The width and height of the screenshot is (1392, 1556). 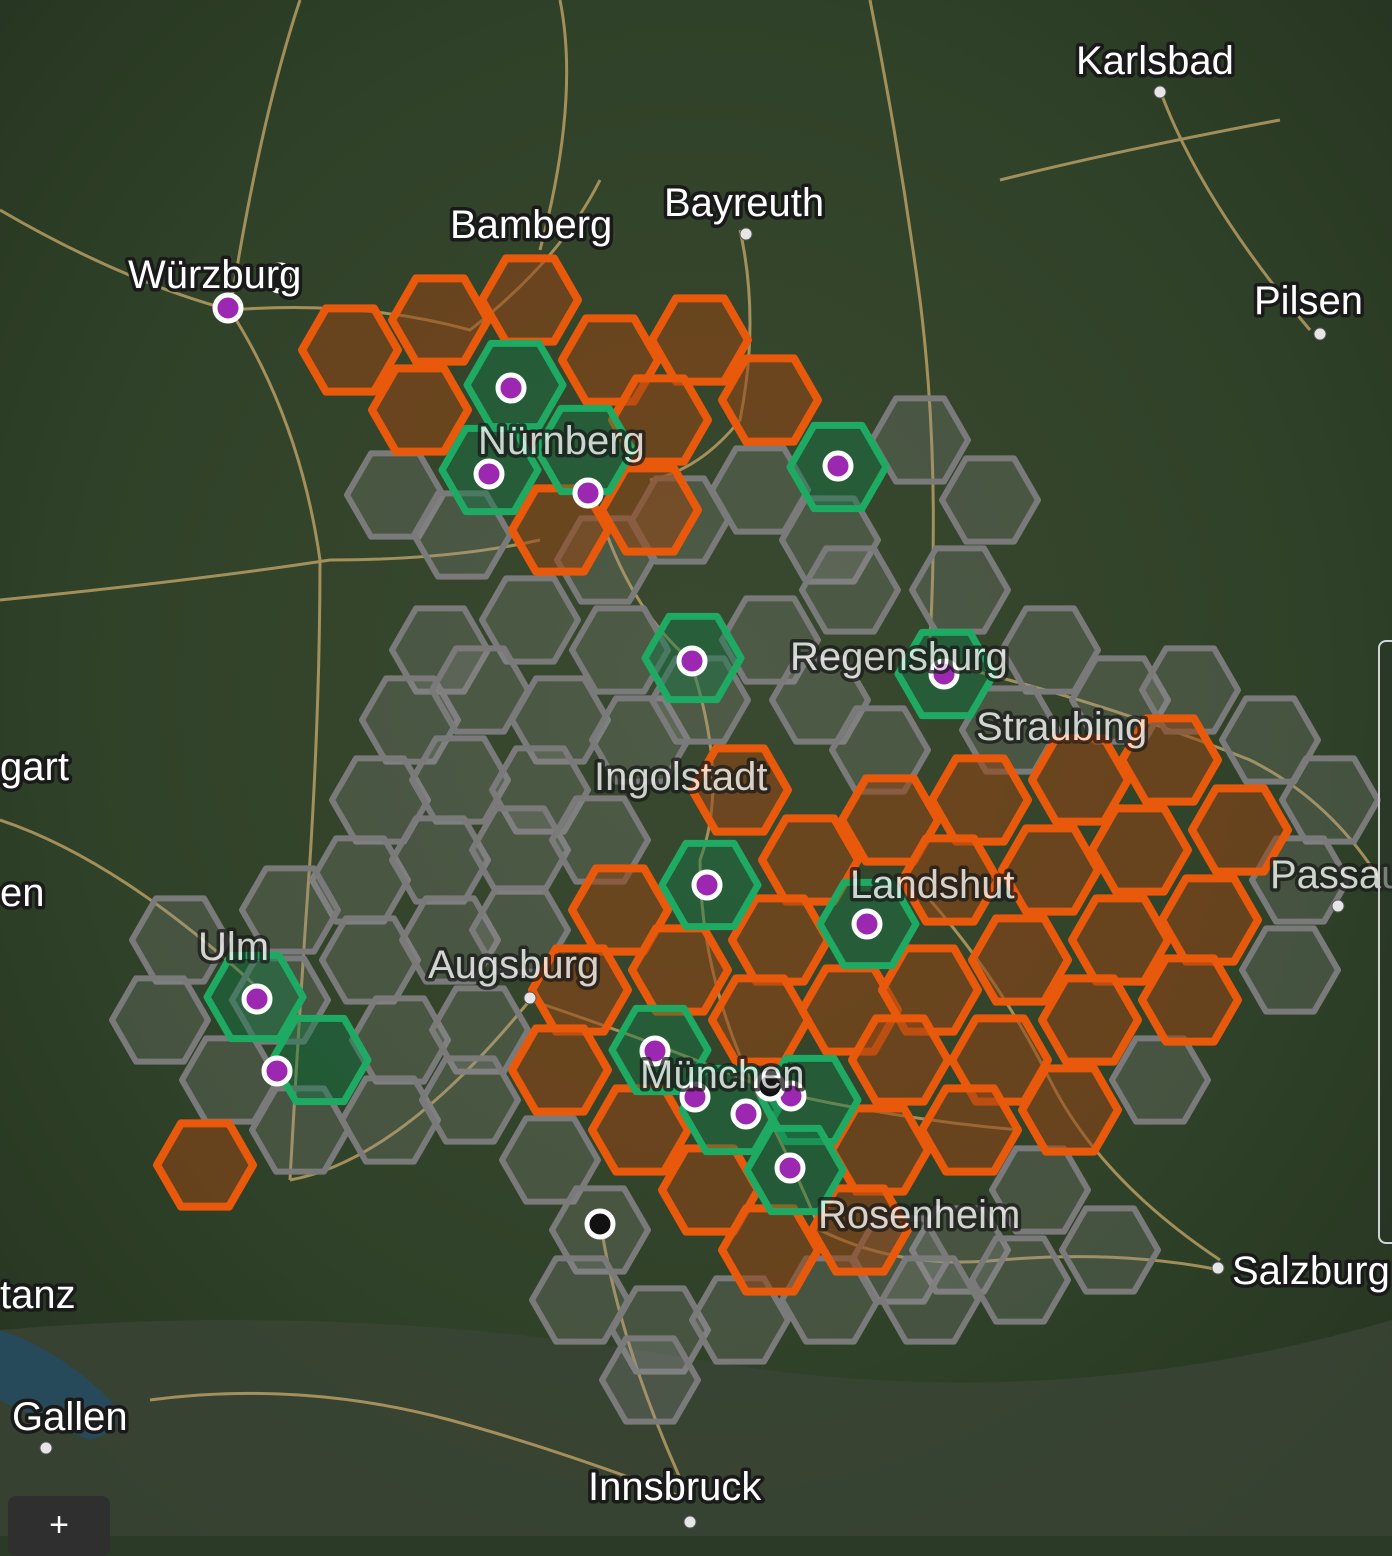 I want to click on label-stuttgart: gart, so click(x=34, y=767).